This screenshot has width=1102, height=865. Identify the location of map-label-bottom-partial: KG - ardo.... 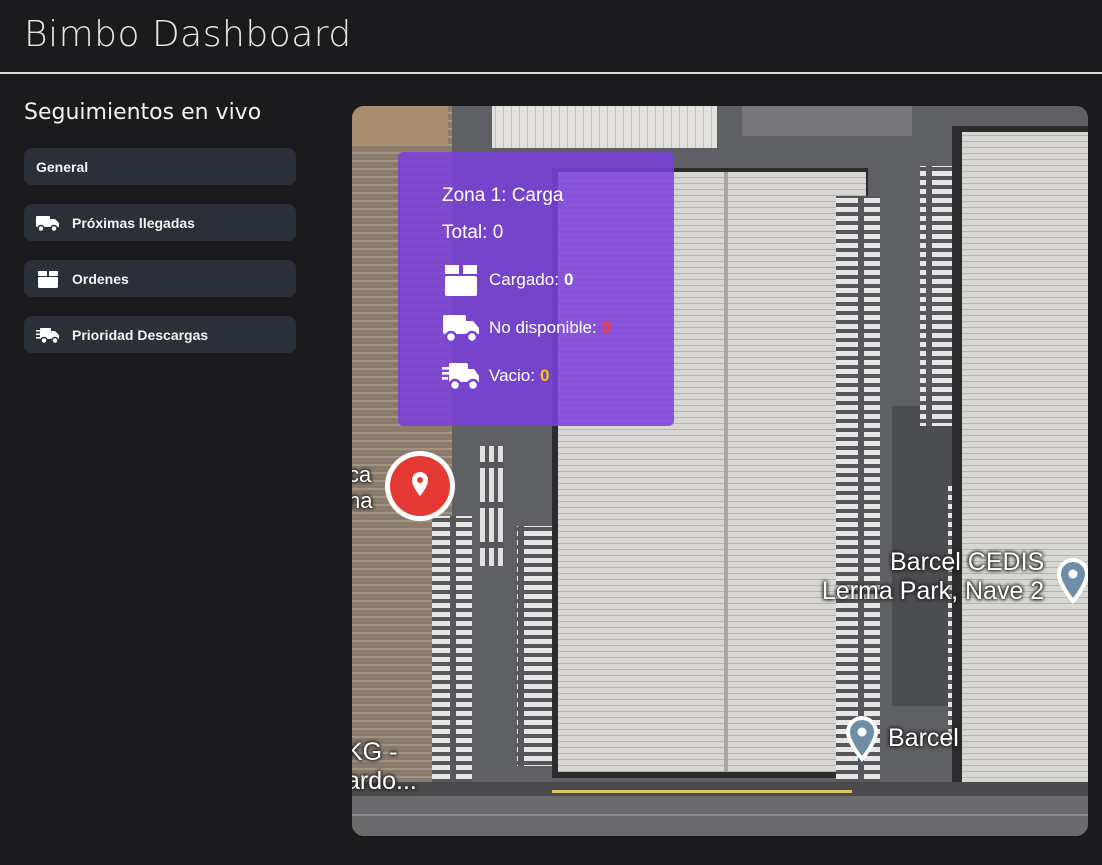
(384, 766).